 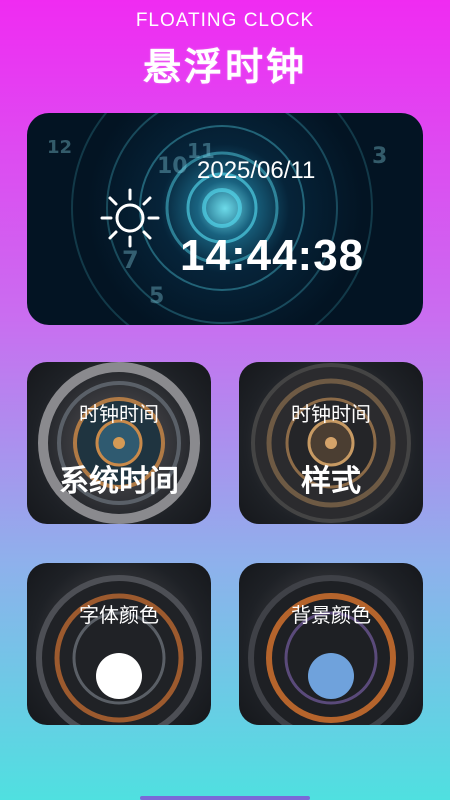 What do you see at coordinates (272, 255) in the screenshot?
I see `preview-time: 14:44:38` at bounding box center [272, 255].